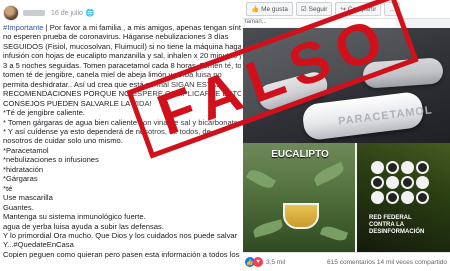 This screenshot has height=271, width=450. I want to click on follow-button: ☑ Seguir, so click(314, 9).